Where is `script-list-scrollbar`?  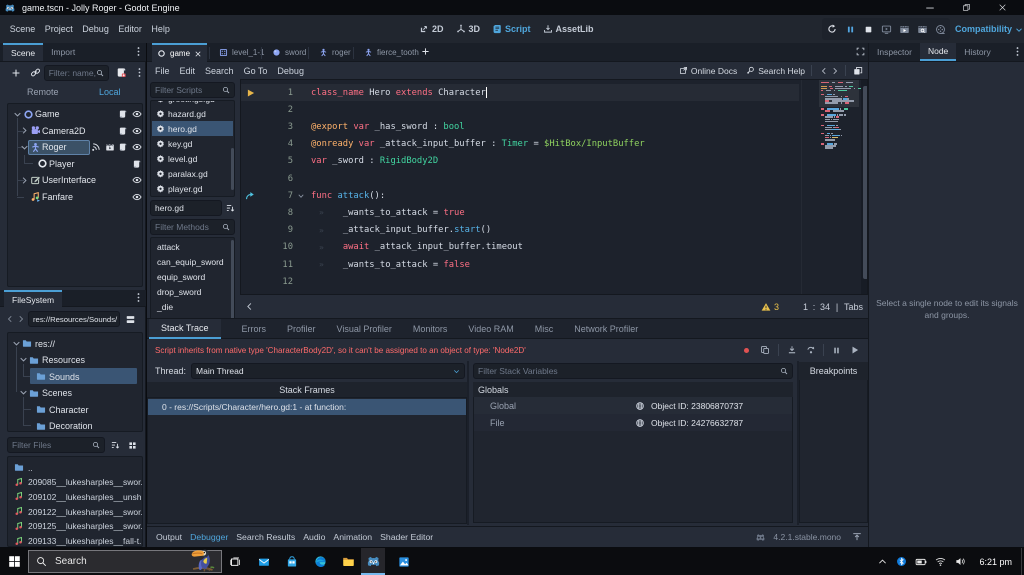
script-list-scrollbar is located at coordinates (232, 169).